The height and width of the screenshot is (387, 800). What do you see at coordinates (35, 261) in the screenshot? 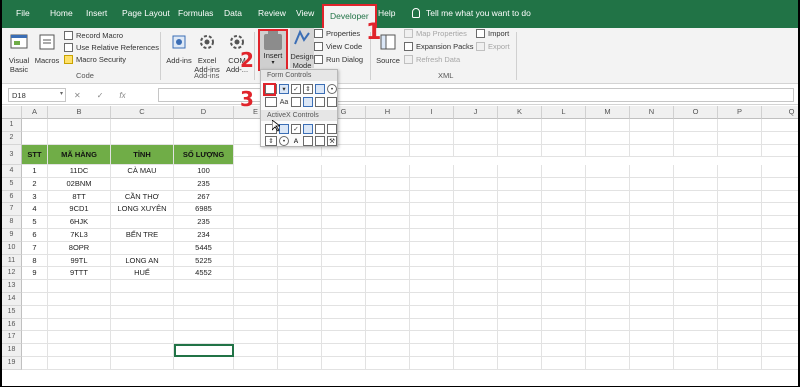
I see `table-cell: 8` at bounding box center [35, 261].